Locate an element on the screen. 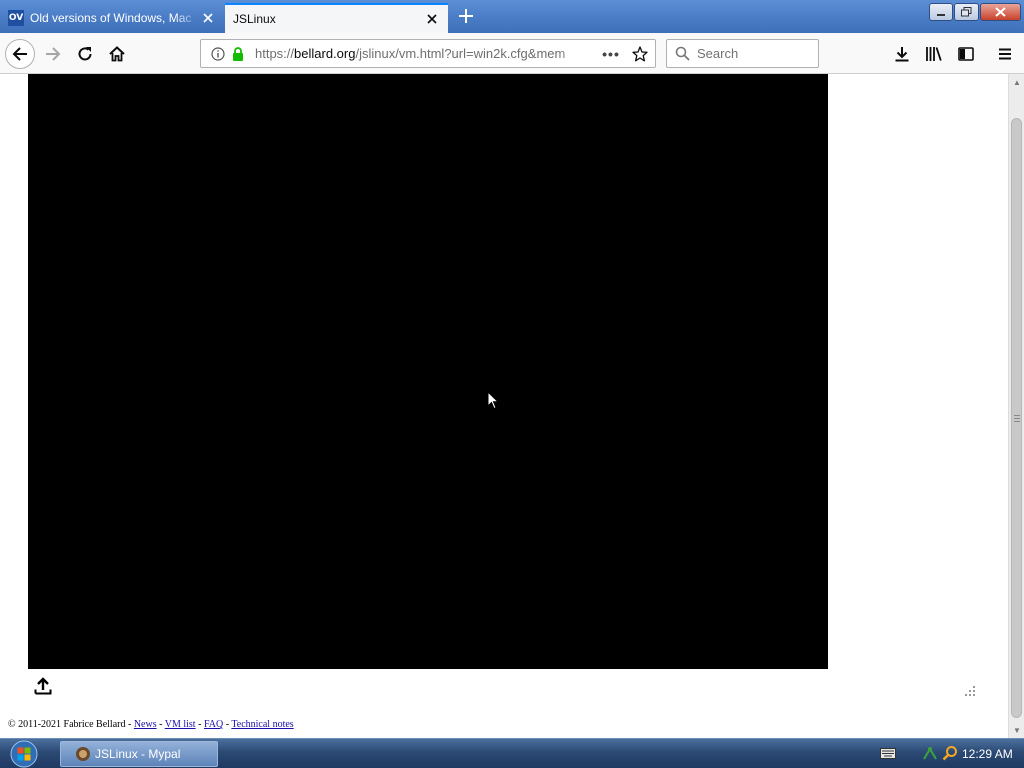  back-button is located at coordinates (20, 54).